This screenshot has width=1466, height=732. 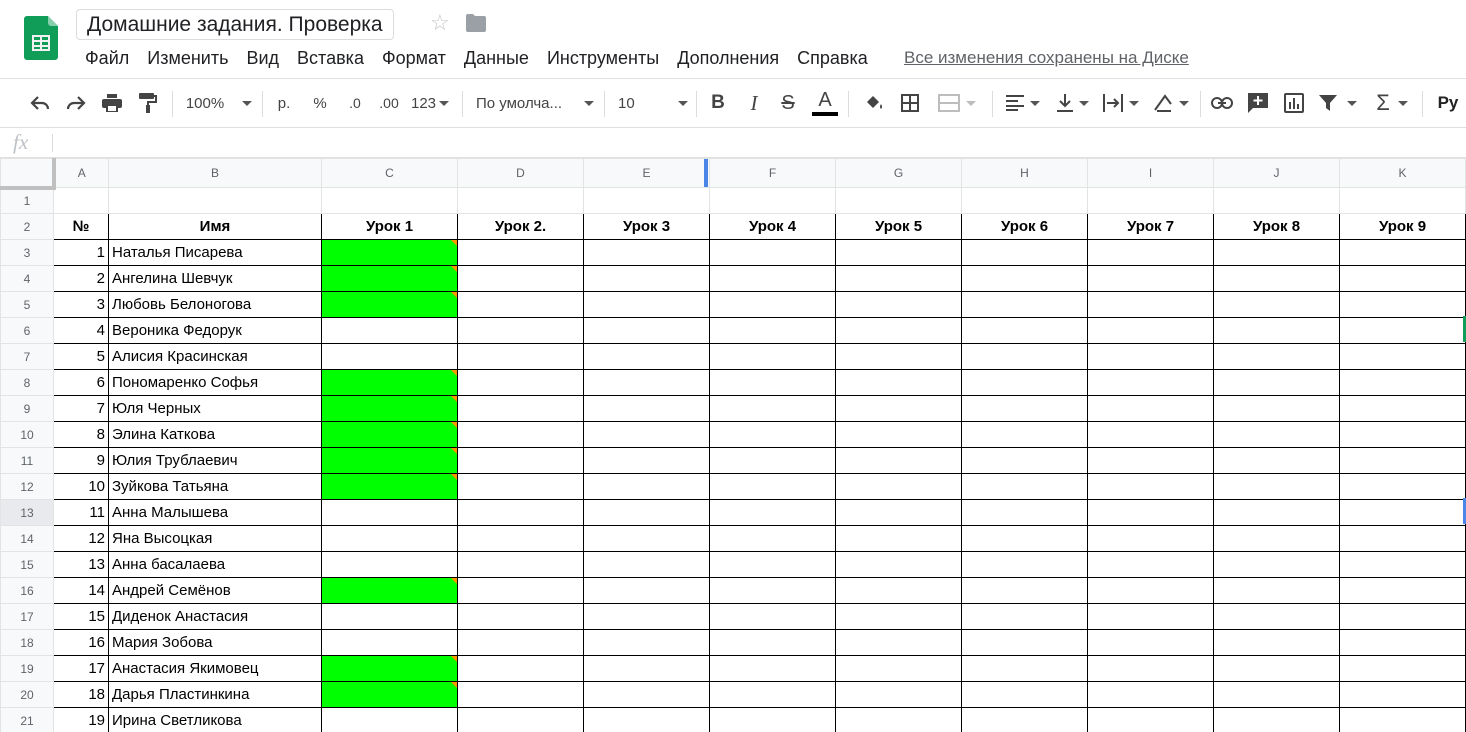 I want to click on number-cell: 6, so click(x=81, y=382).